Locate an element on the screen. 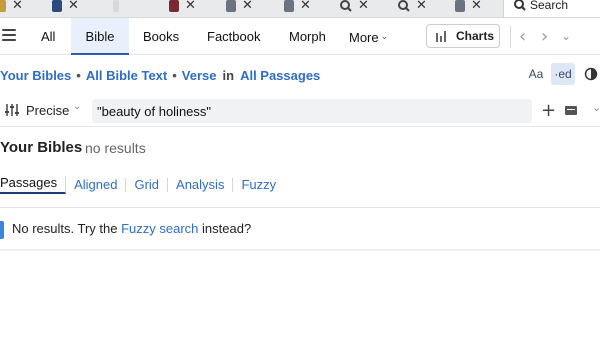 The height and width of the screenshot is (349, 600). back-arrow-icon: ‹ is located at coordinates (522, 36).